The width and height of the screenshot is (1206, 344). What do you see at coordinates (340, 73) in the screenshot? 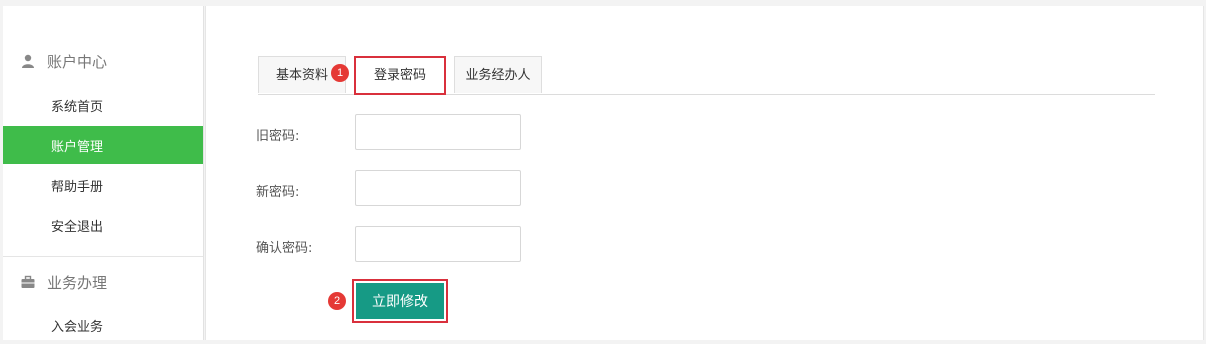
I see `step-badge-1: 1` at bounding box center [340, 73].